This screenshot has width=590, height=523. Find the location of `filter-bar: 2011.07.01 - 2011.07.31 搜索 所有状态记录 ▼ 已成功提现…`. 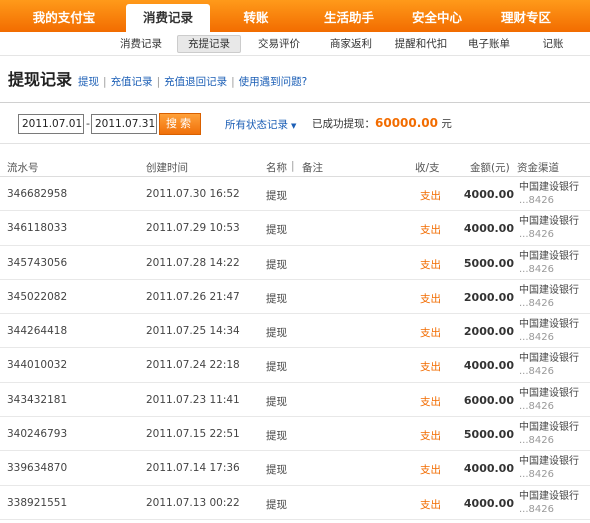

filter-bar: 2011.07.01 - 2011.07.31 搜索 所有状态记录 ▼ 已成功提现… is located at coordinates (295, 123).